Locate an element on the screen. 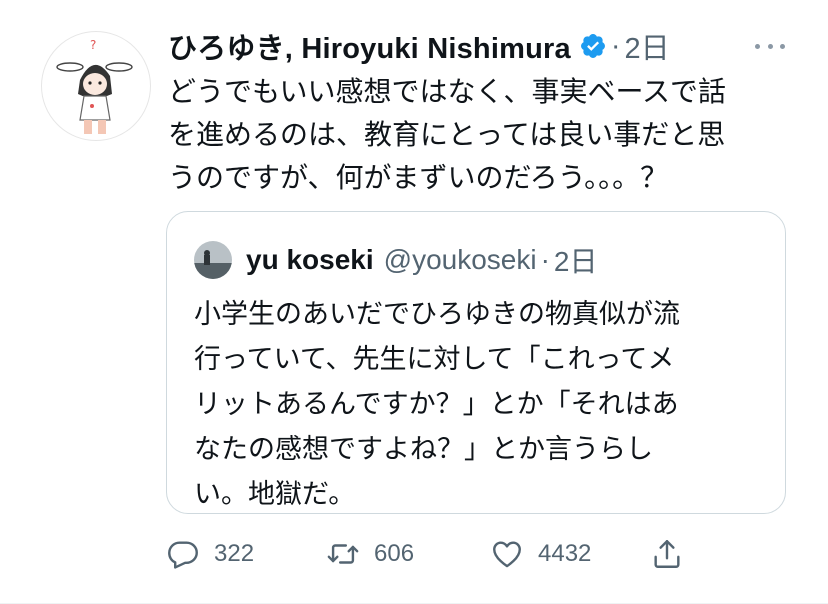 The width and height of the screenshot is (828, 604). author-avatar: ? is located at coordinates (96, 86).